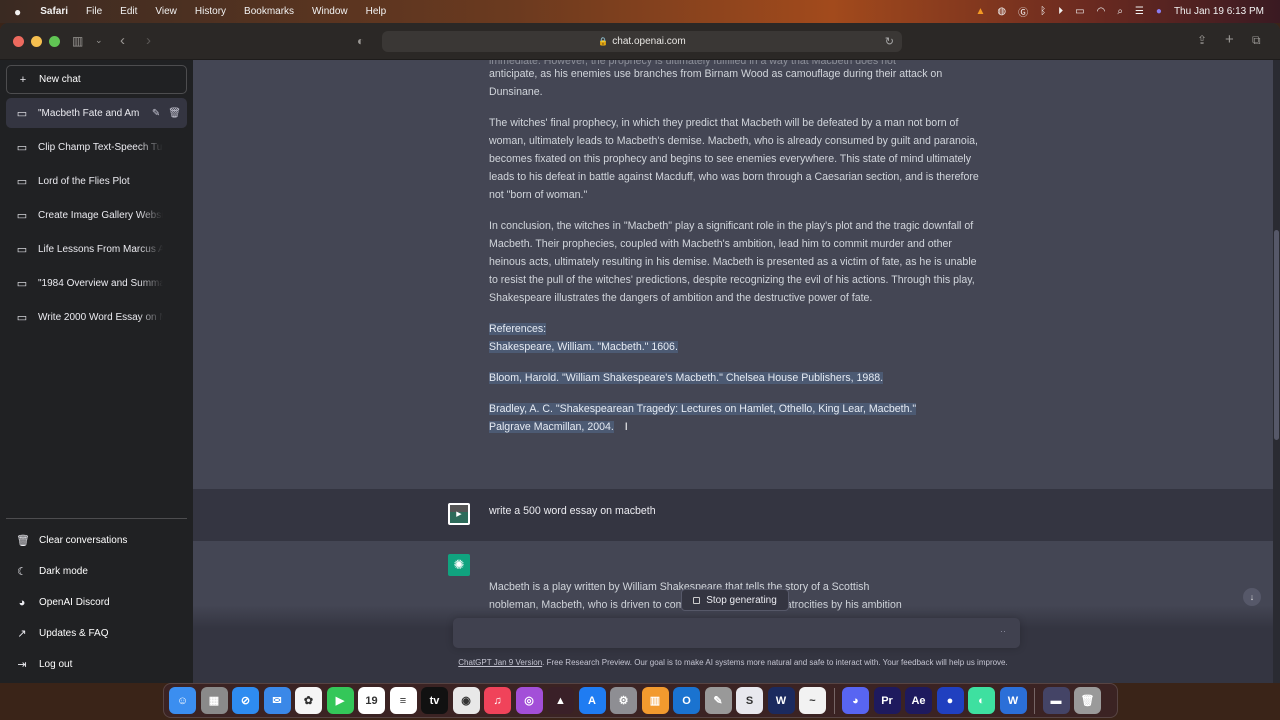 The height and width of the screenshot is (720, 1280). Describe the element at coordinates (887, 700) in the screenshot. I see `dock-premiere-pro-icon: Pr` at that location.